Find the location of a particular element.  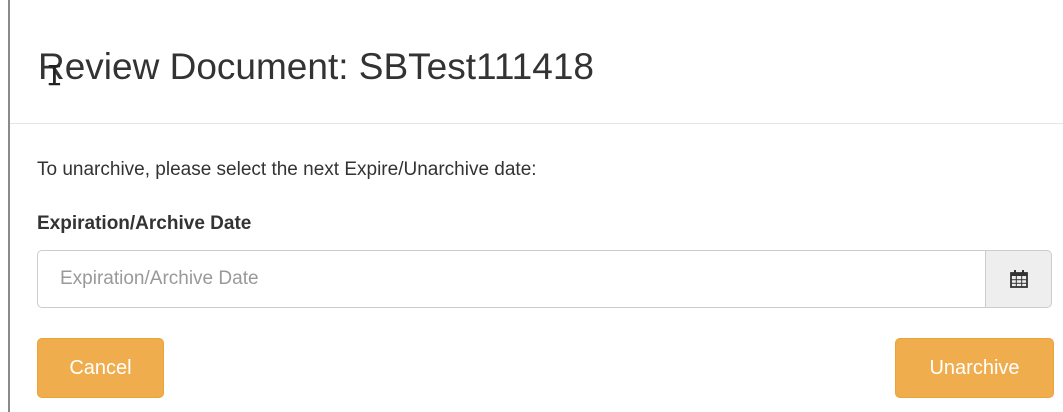

calendar-icon is located at coordinates (1018, 279).